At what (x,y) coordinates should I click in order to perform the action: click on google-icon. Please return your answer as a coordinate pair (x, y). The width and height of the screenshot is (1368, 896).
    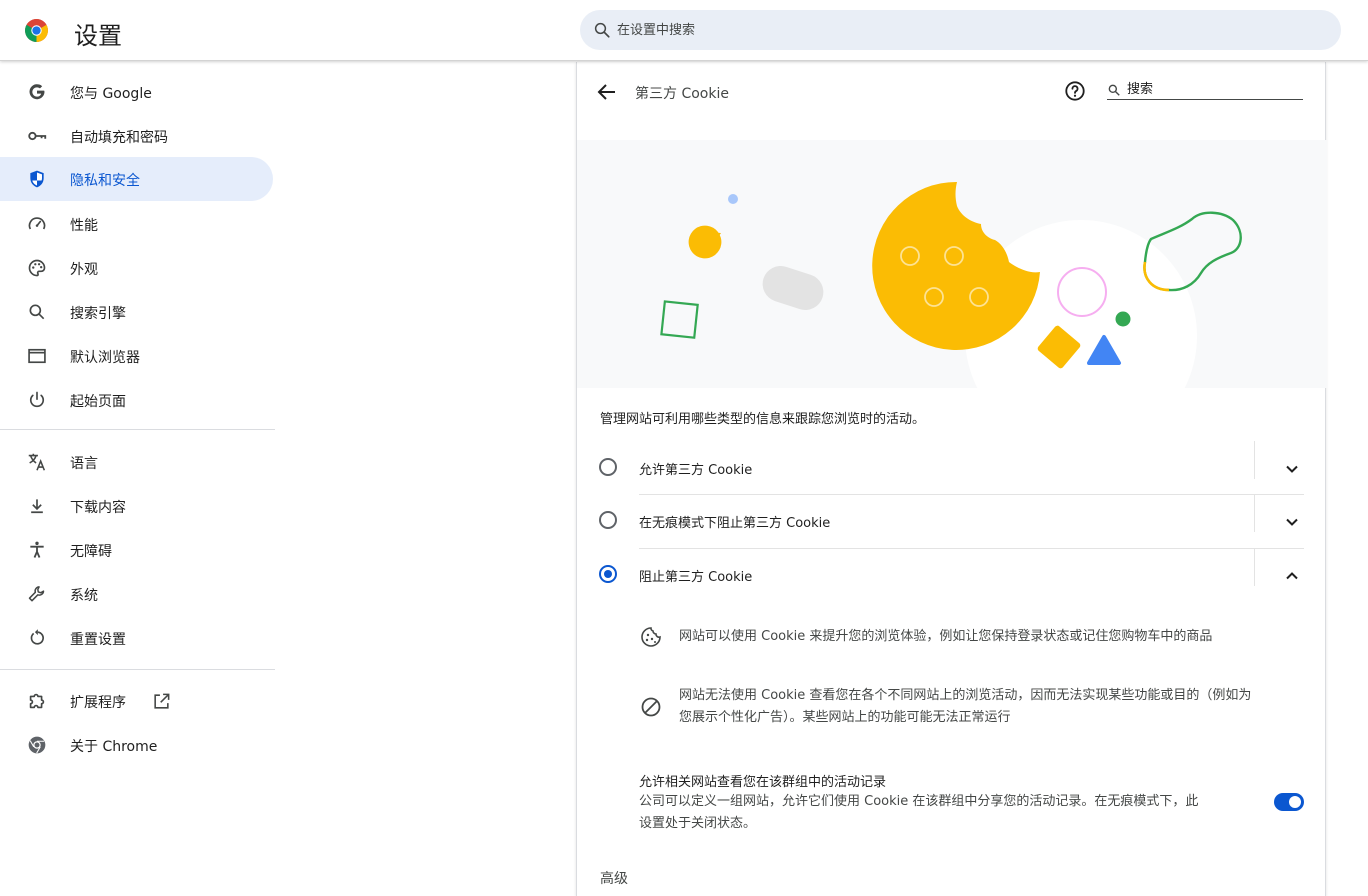
    Looking at the image, I should click on (37, 92).